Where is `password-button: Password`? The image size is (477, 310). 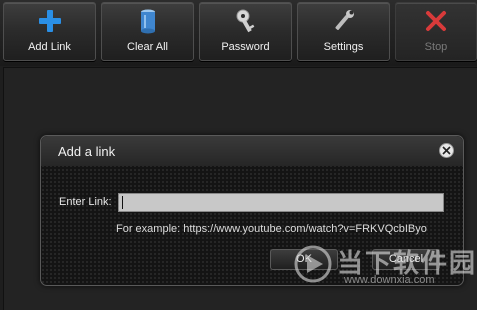 password-button: Password is located at coordinates (245, 31).